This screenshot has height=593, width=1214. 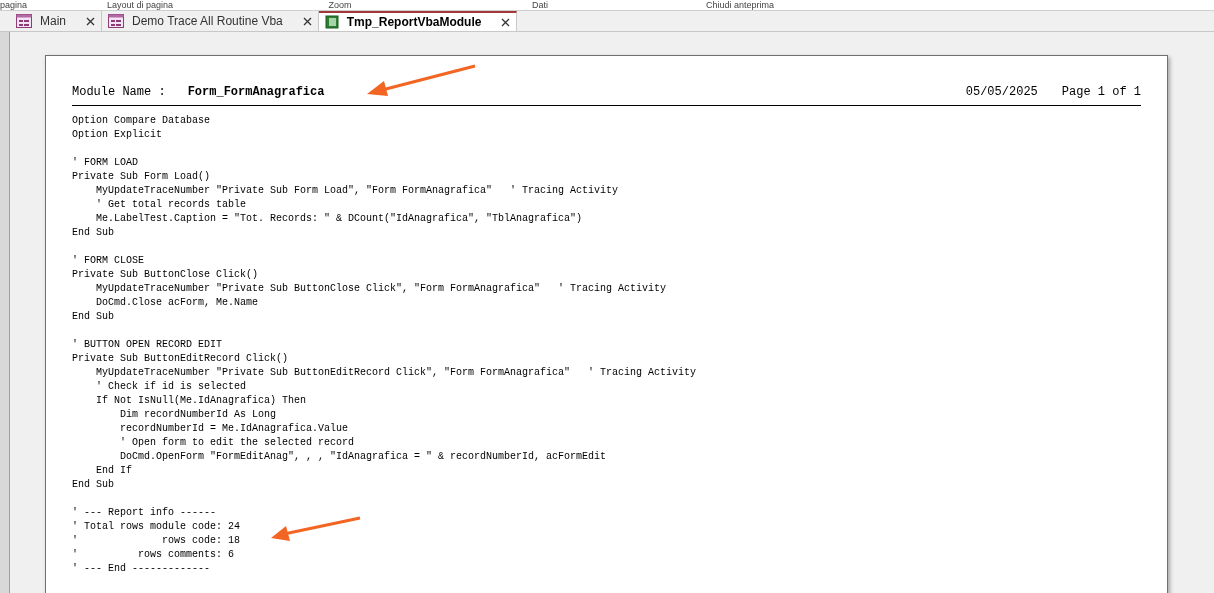 I want to click on report-icon, so click(x=331, y=22).